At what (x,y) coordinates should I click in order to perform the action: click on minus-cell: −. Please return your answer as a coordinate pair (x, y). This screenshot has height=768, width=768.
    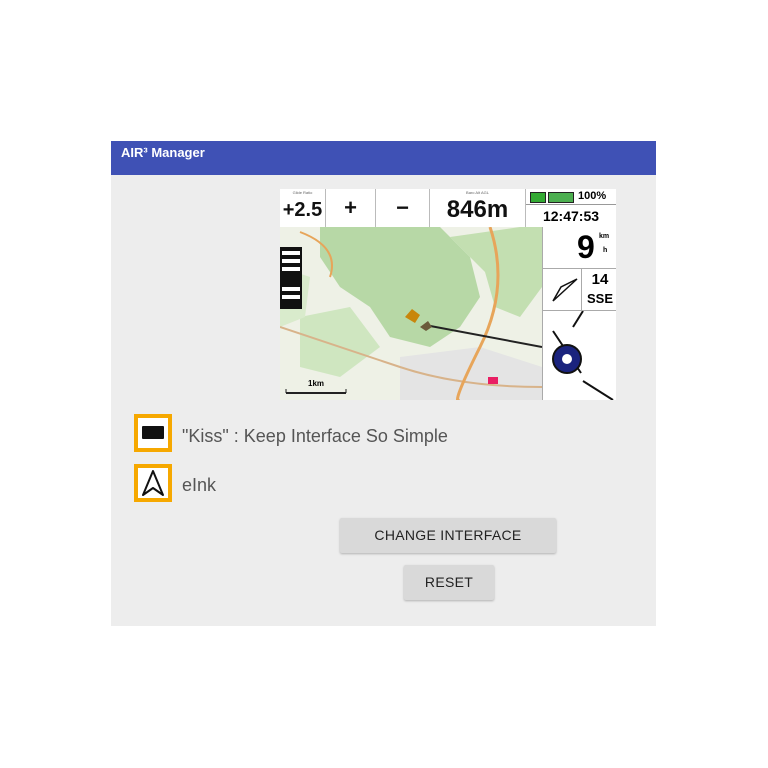
    Looking at the image, I should click on (403, 208).